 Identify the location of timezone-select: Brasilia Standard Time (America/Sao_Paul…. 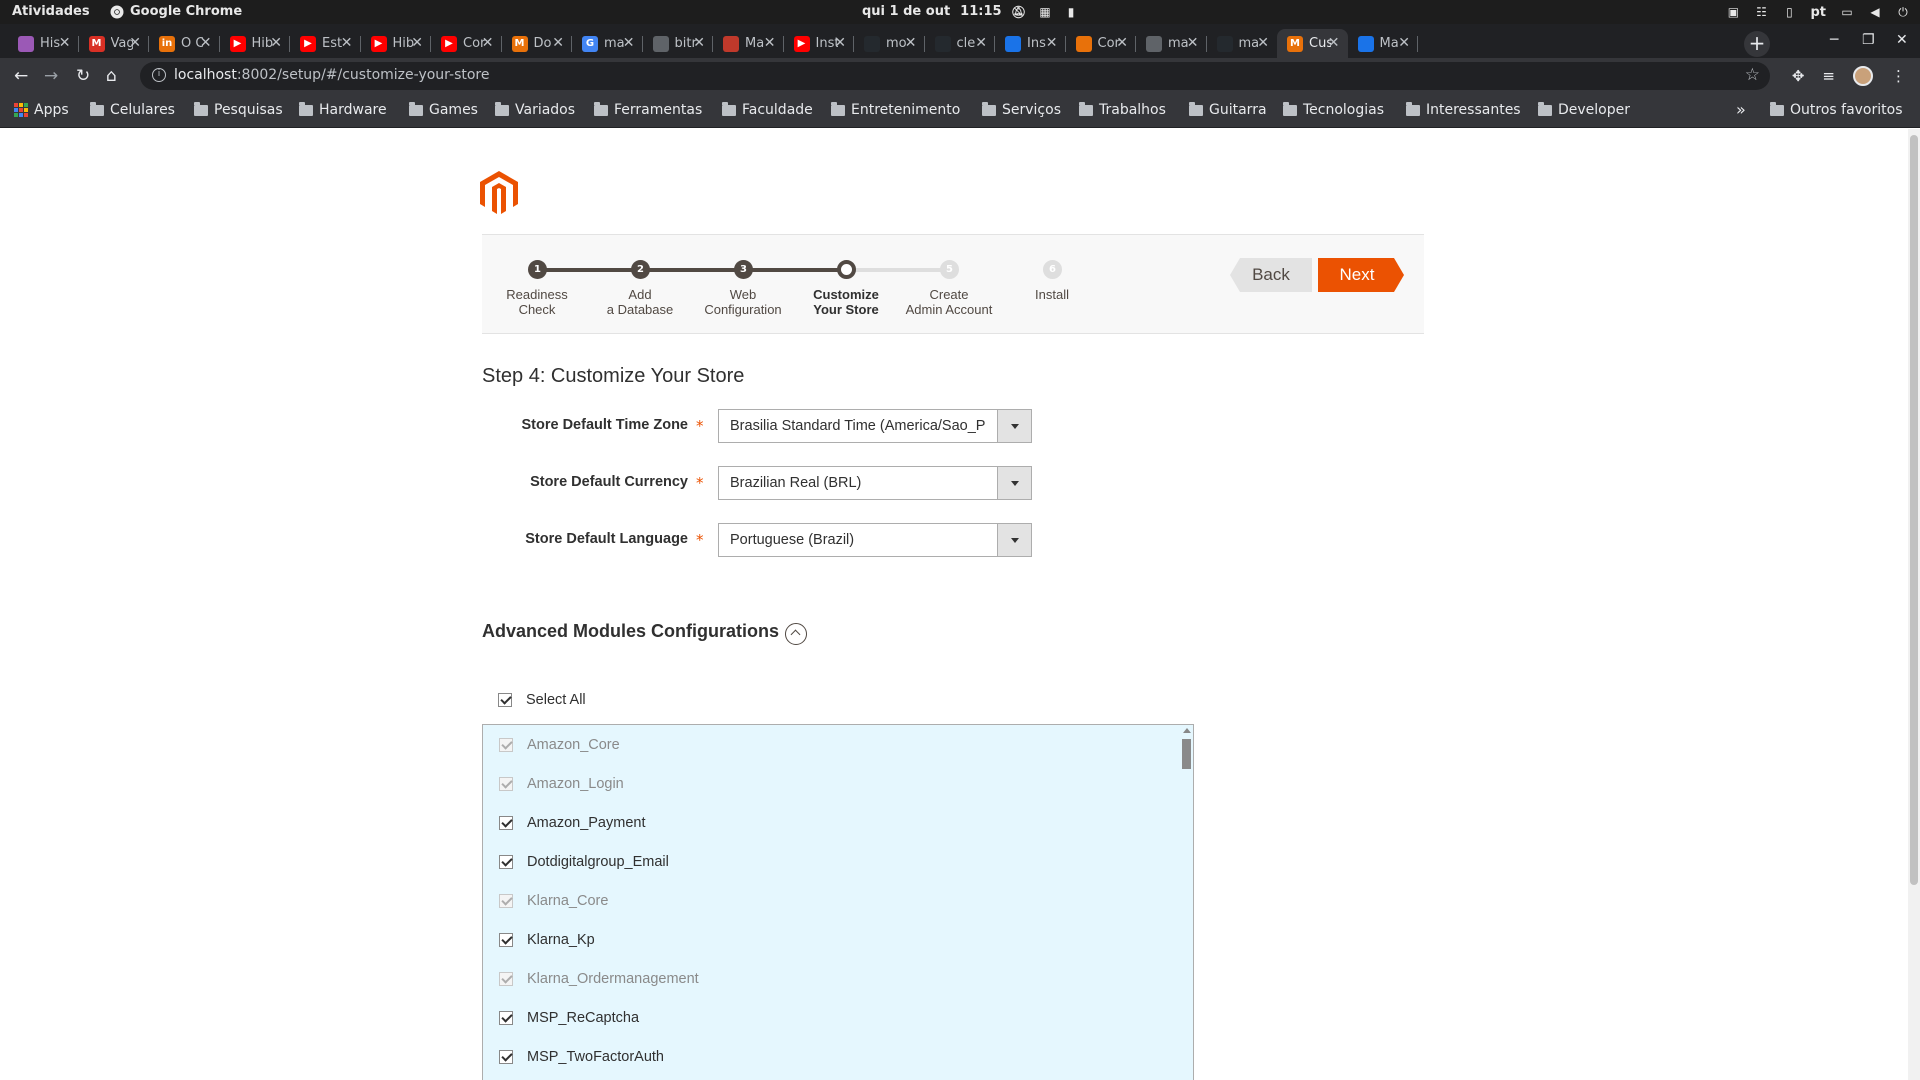
(875, 426).